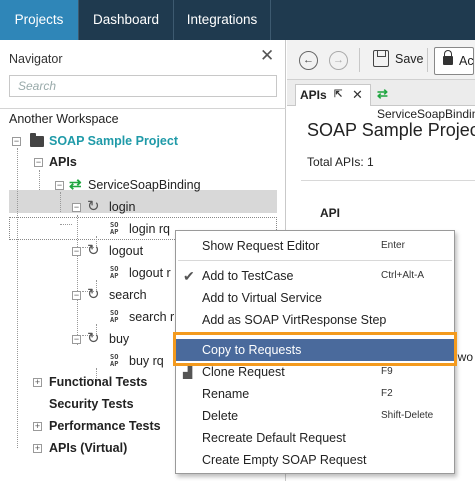 The width and height of the screenshot is (475, 481). Describe the element at coordinates (284, 460) in the screenshot. I see `menu-item-label: Create Empty SOAP Request` at that location.